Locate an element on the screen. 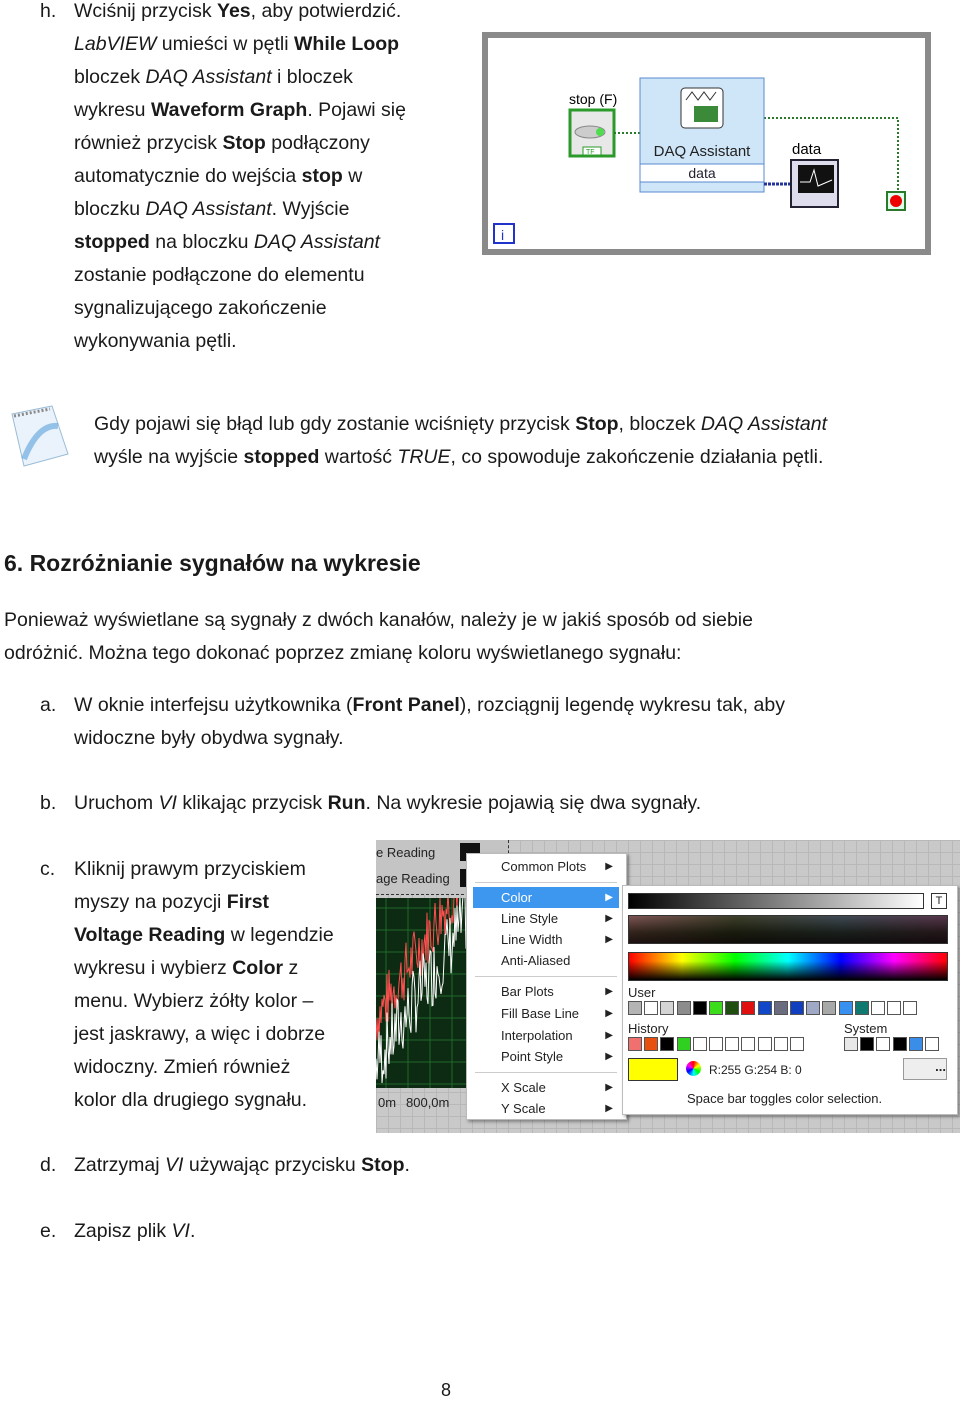  svg-text: data is located at coordinates (701, 173).